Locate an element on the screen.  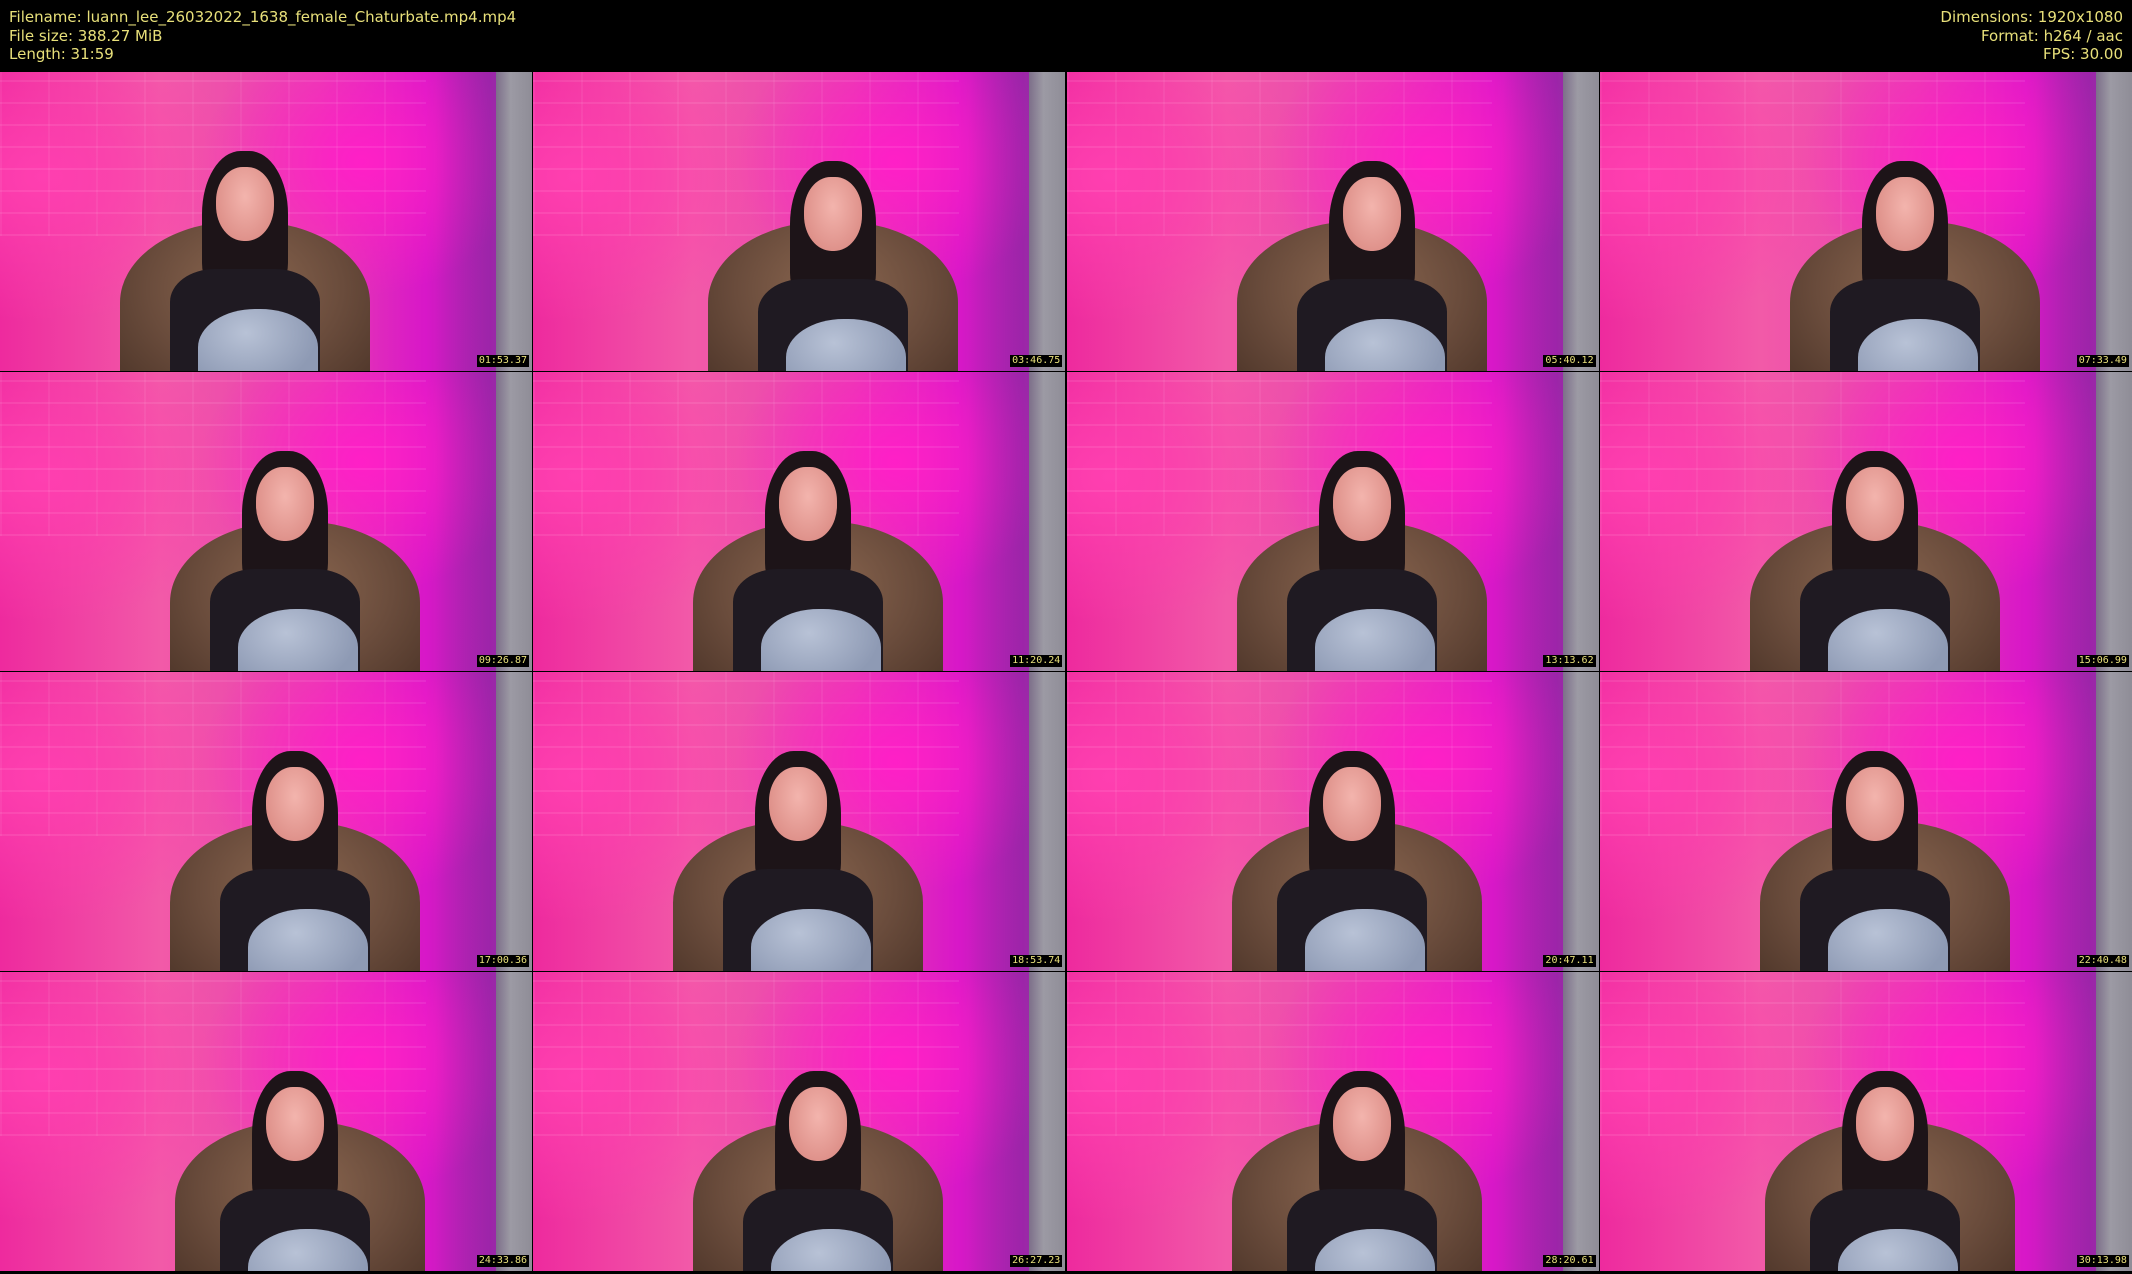
thumbnail: 07:33.49 is located at coordinates (1865, 221).